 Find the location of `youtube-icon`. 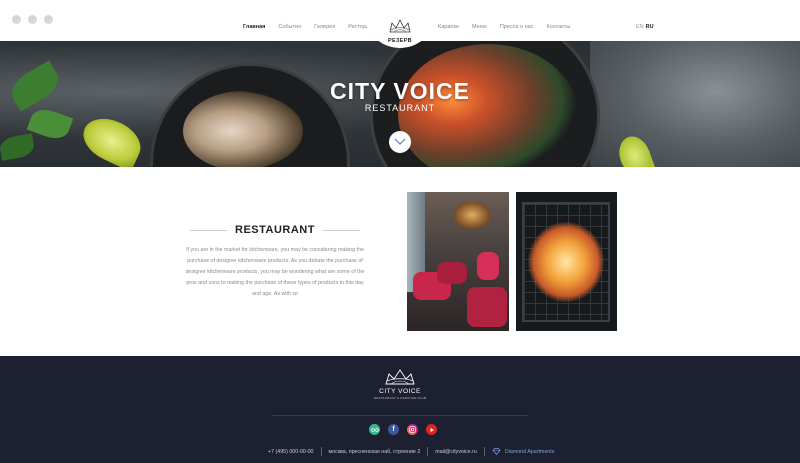

youtube-icon is located at coordinates (431, 429).